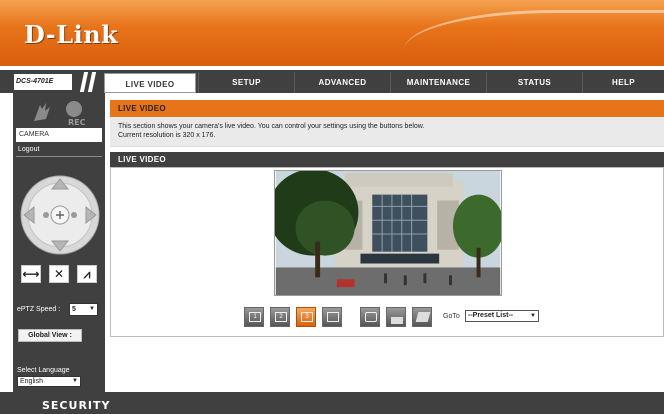 This screenshot has height=414, width=664. What do you see at coordinates (387, 159) in the screenshot?
I see `live-video-bar: LIVE VIDEO` at bounding box center [387, 159].